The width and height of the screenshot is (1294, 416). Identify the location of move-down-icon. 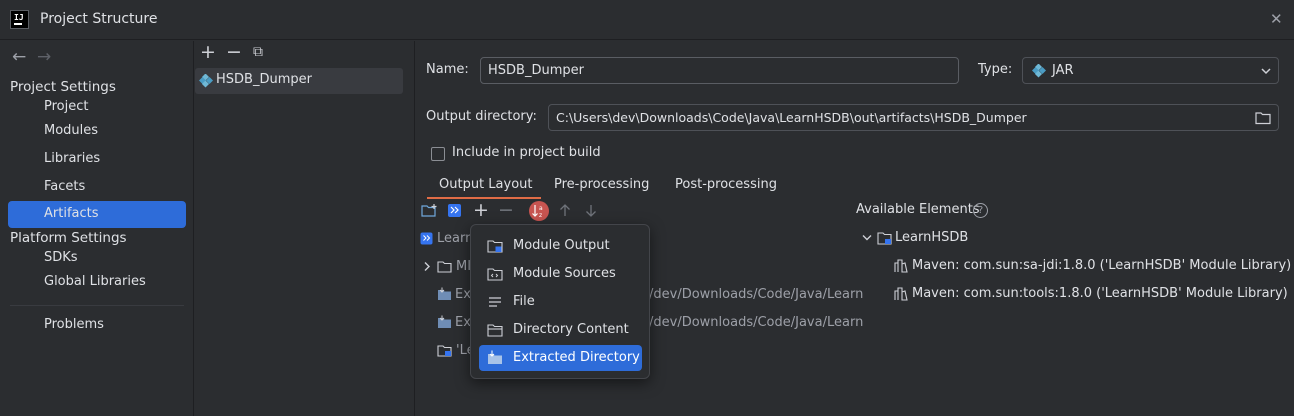
(591, 210).